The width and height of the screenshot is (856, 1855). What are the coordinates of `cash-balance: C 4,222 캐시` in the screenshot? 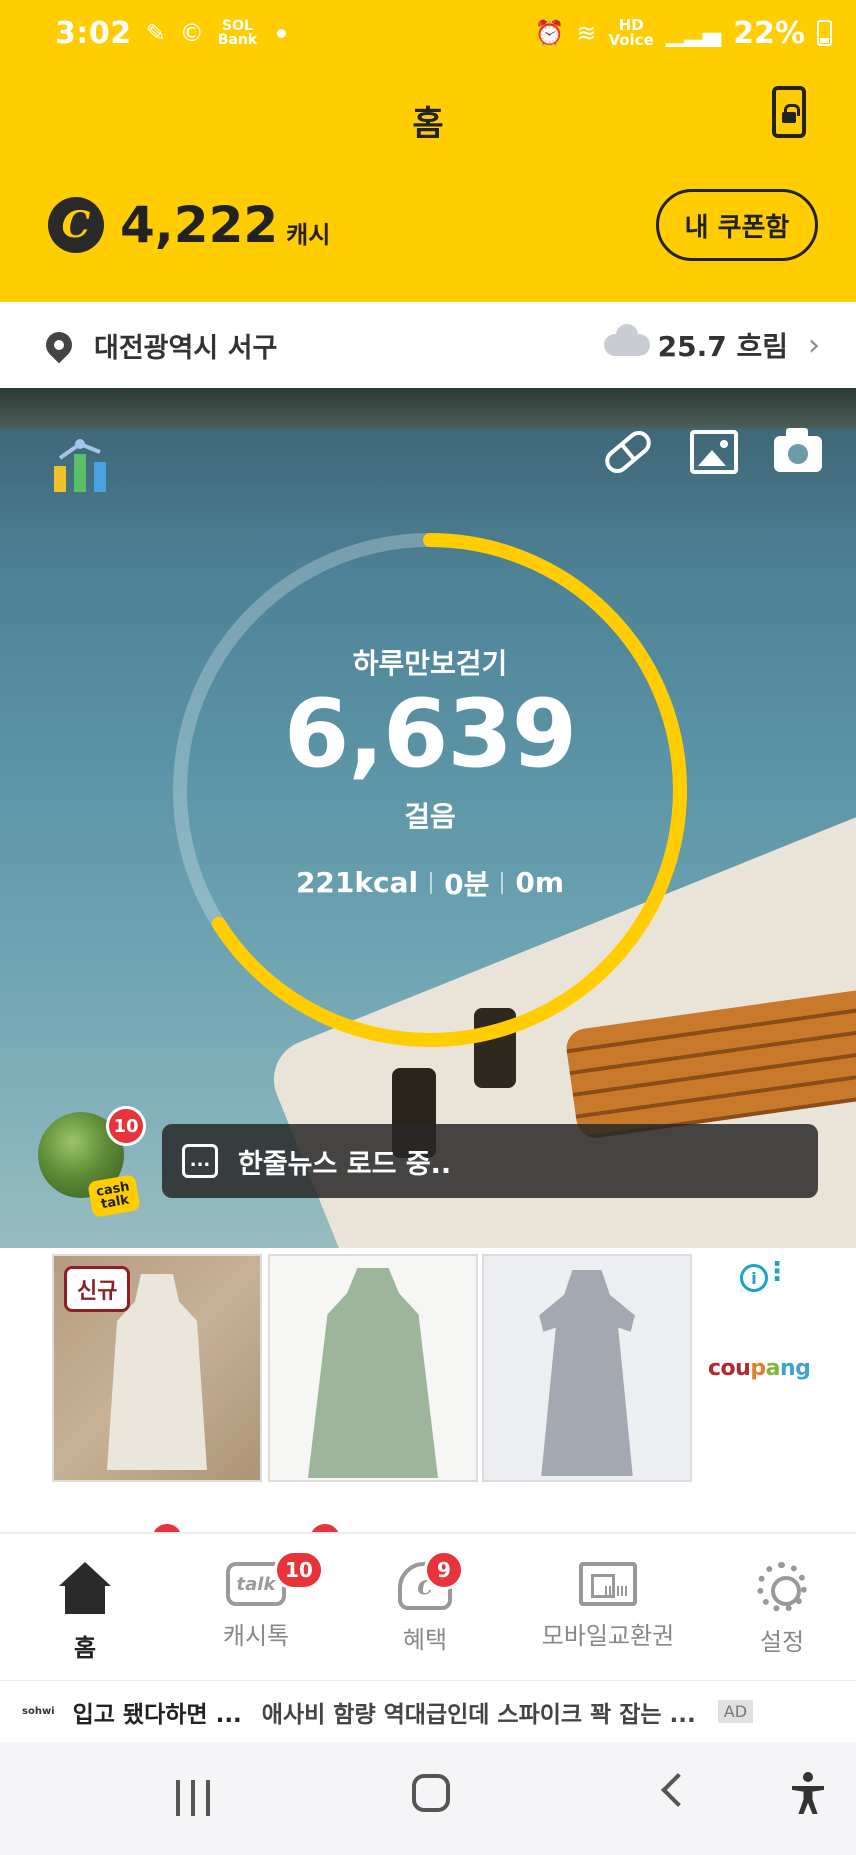 It's located at (189, 225).